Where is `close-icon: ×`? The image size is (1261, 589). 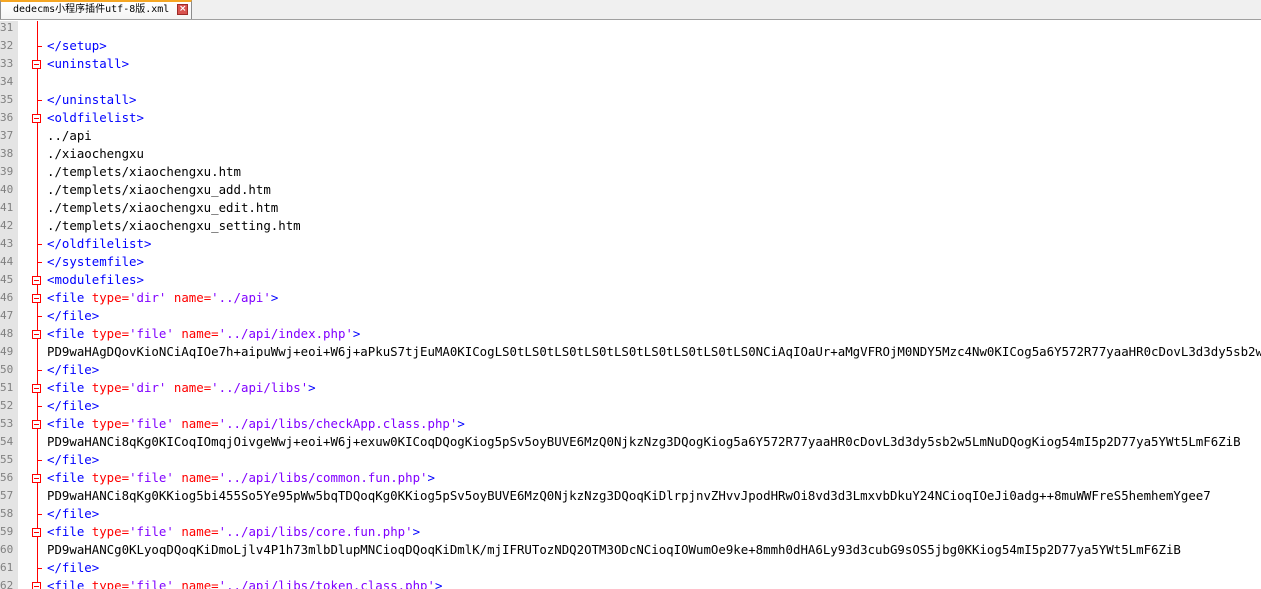
close-icon: × is located at coordinates (183, 9).